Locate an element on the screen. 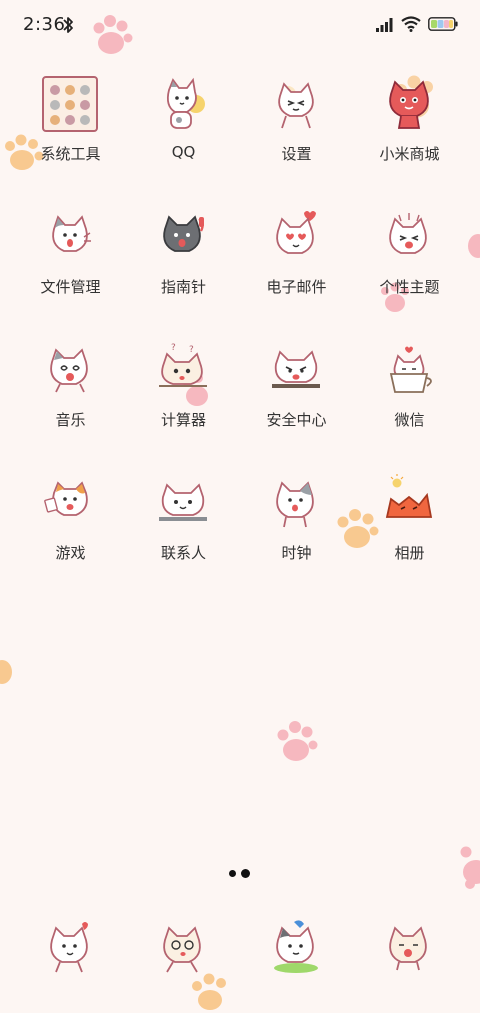 The image size is (480, 1013). app-label: 音乐 is located at coordinates (70, 420).